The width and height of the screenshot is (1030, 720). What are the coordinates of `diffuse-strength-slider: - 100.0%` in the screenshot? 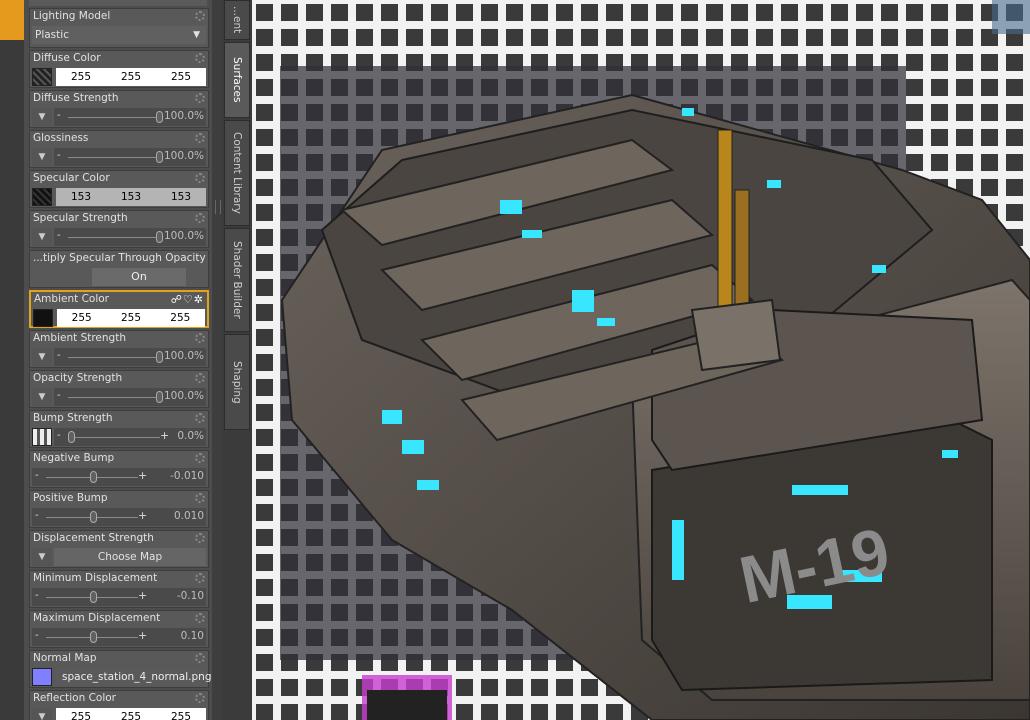 It's located at (130, 117).